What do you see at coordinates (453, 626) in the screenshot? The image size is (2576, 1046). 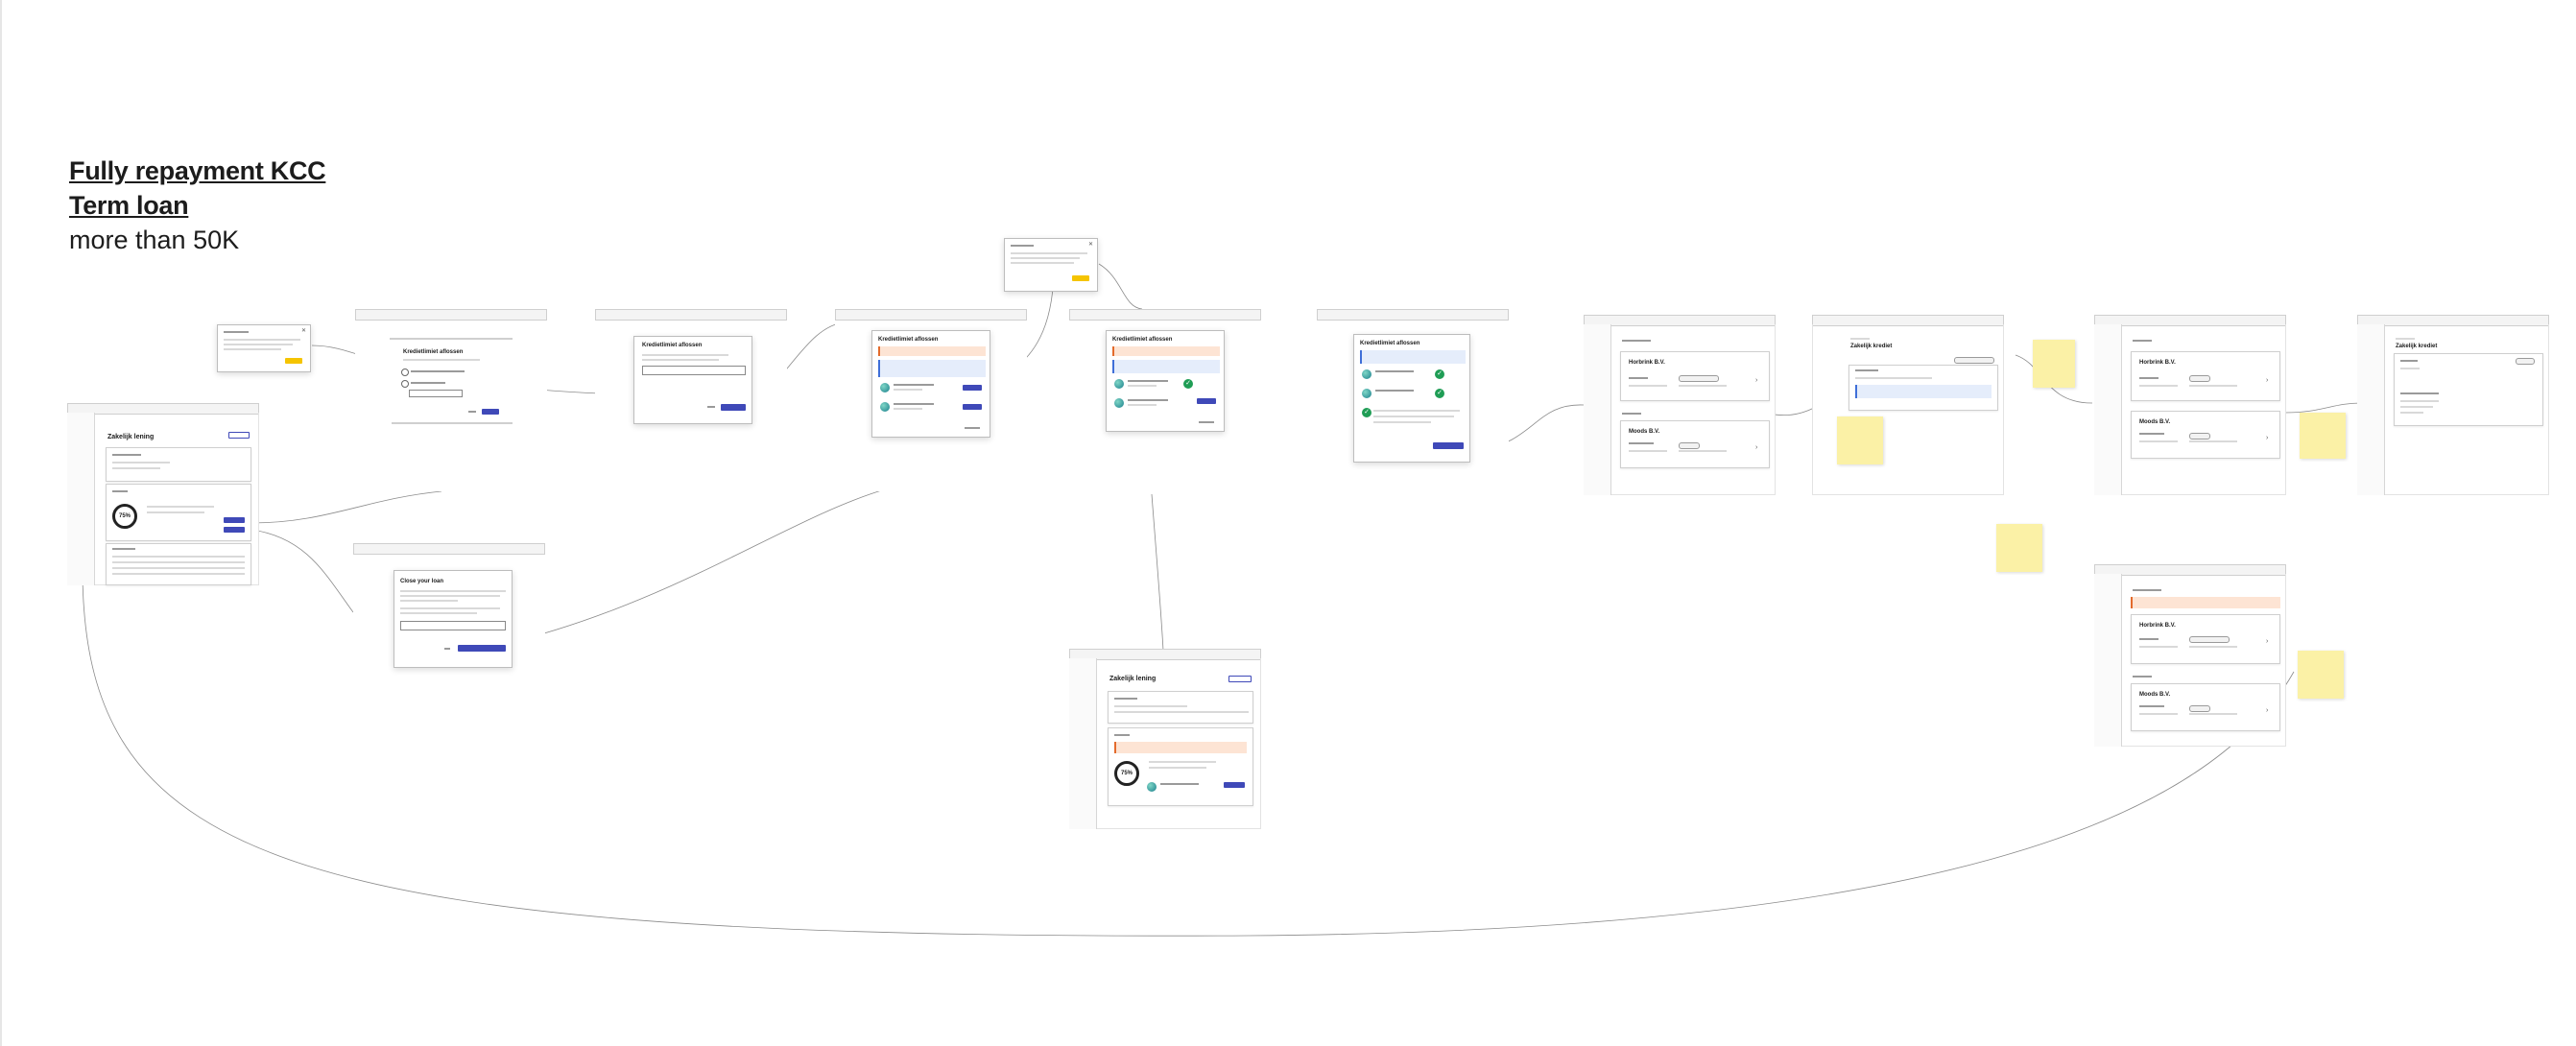 I see `reason-select` at bounding box center [453, 626].